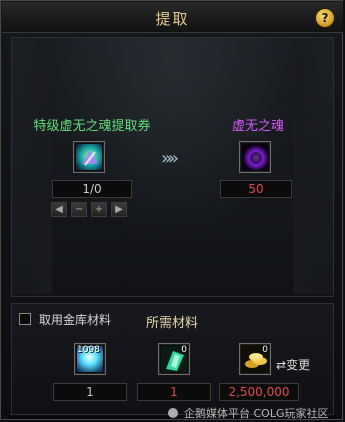 This screenshot has height=422, width=345. I want to click on watermark: 企鹅媒体平台 COLG玩家社区, so click(248, 413).